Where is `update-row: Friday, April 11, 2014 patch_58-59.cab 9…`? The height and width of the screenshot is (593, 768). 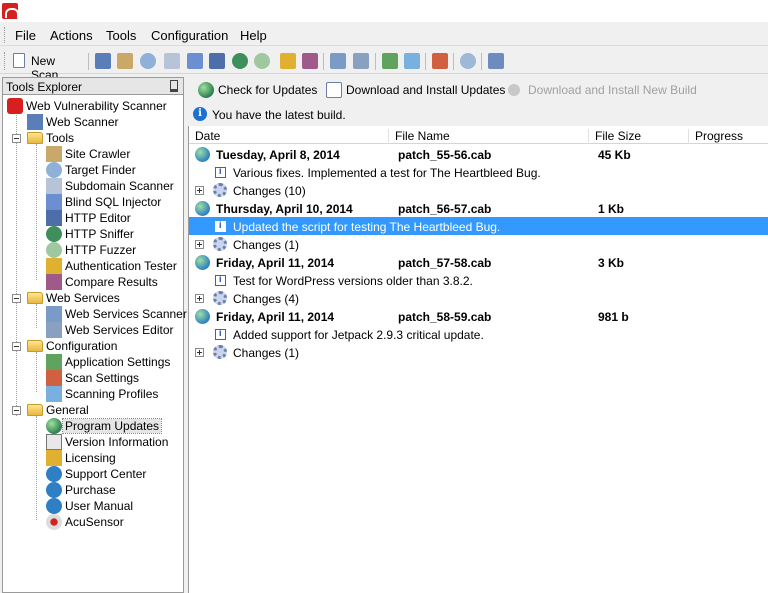 update-row: Friday, April 11, 2014 patch_58-59.cab 9… is located at coordinates (478, 316).